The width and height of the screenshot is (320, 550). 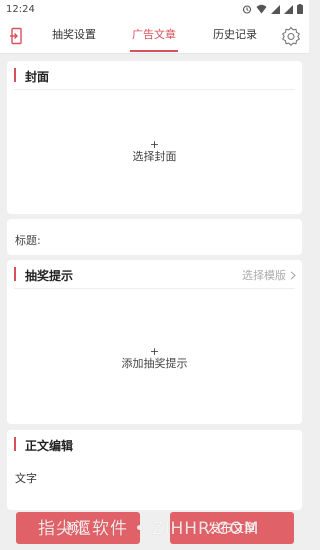 I want to click on tab-label: 广告文章, so click(x=154, y=34).